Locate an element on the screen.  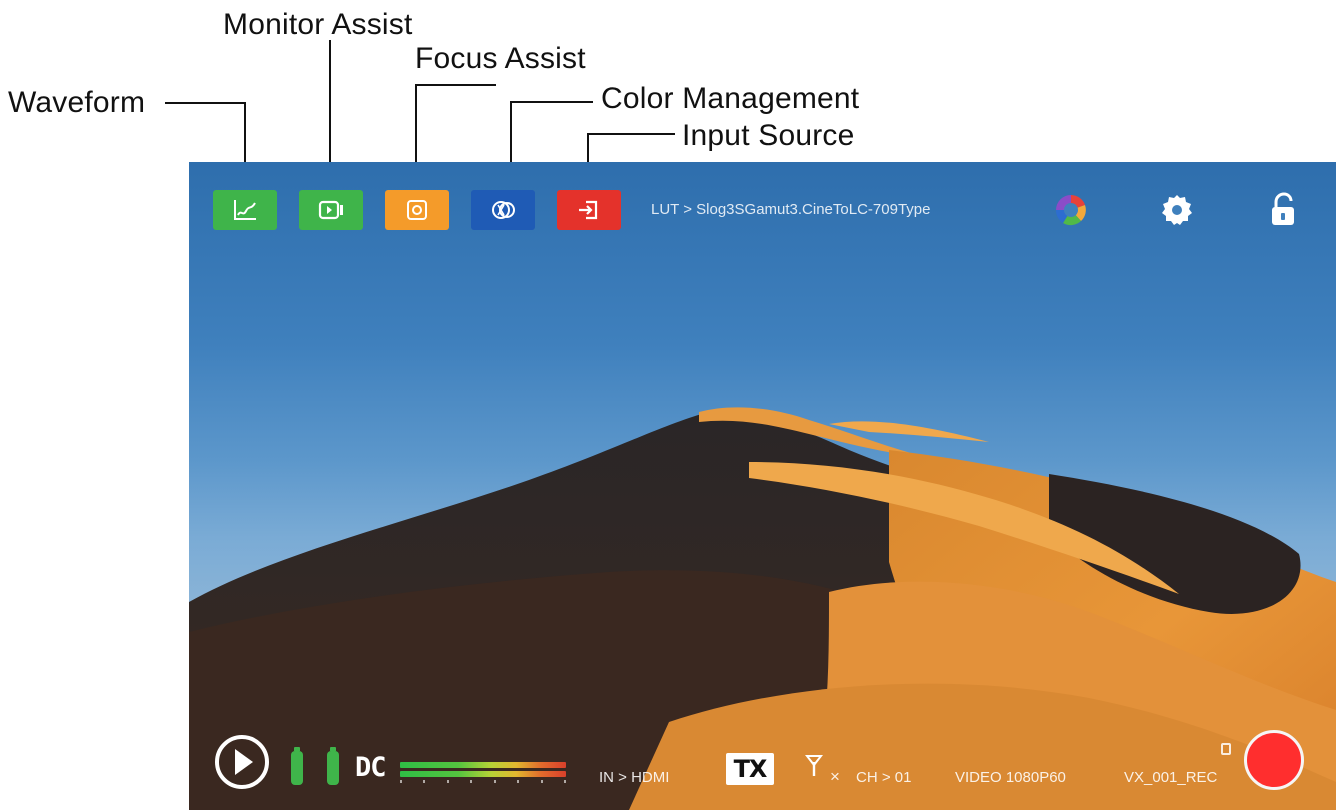
lock-button is located at coordinates (1283, 210).